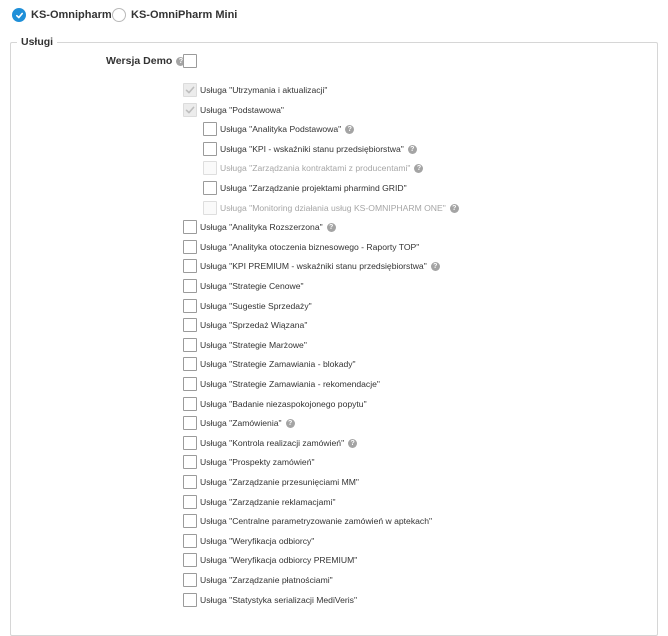  What do you see at coordinates (268, 502) in the screenshot?
I see `service-label: Usługa "Zarządzanie reklamacjami"` at bounding box center [268, 502].